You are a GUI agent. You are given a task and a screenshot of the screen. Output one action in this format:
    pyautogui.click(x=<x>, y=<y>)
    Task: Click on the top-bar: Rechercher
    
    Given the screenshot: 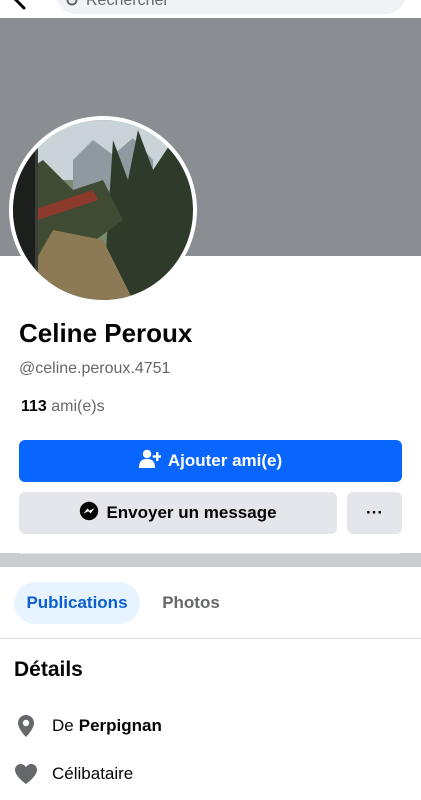 What is the action you would take?
    pyautogui.click(x=210, y=9)
    